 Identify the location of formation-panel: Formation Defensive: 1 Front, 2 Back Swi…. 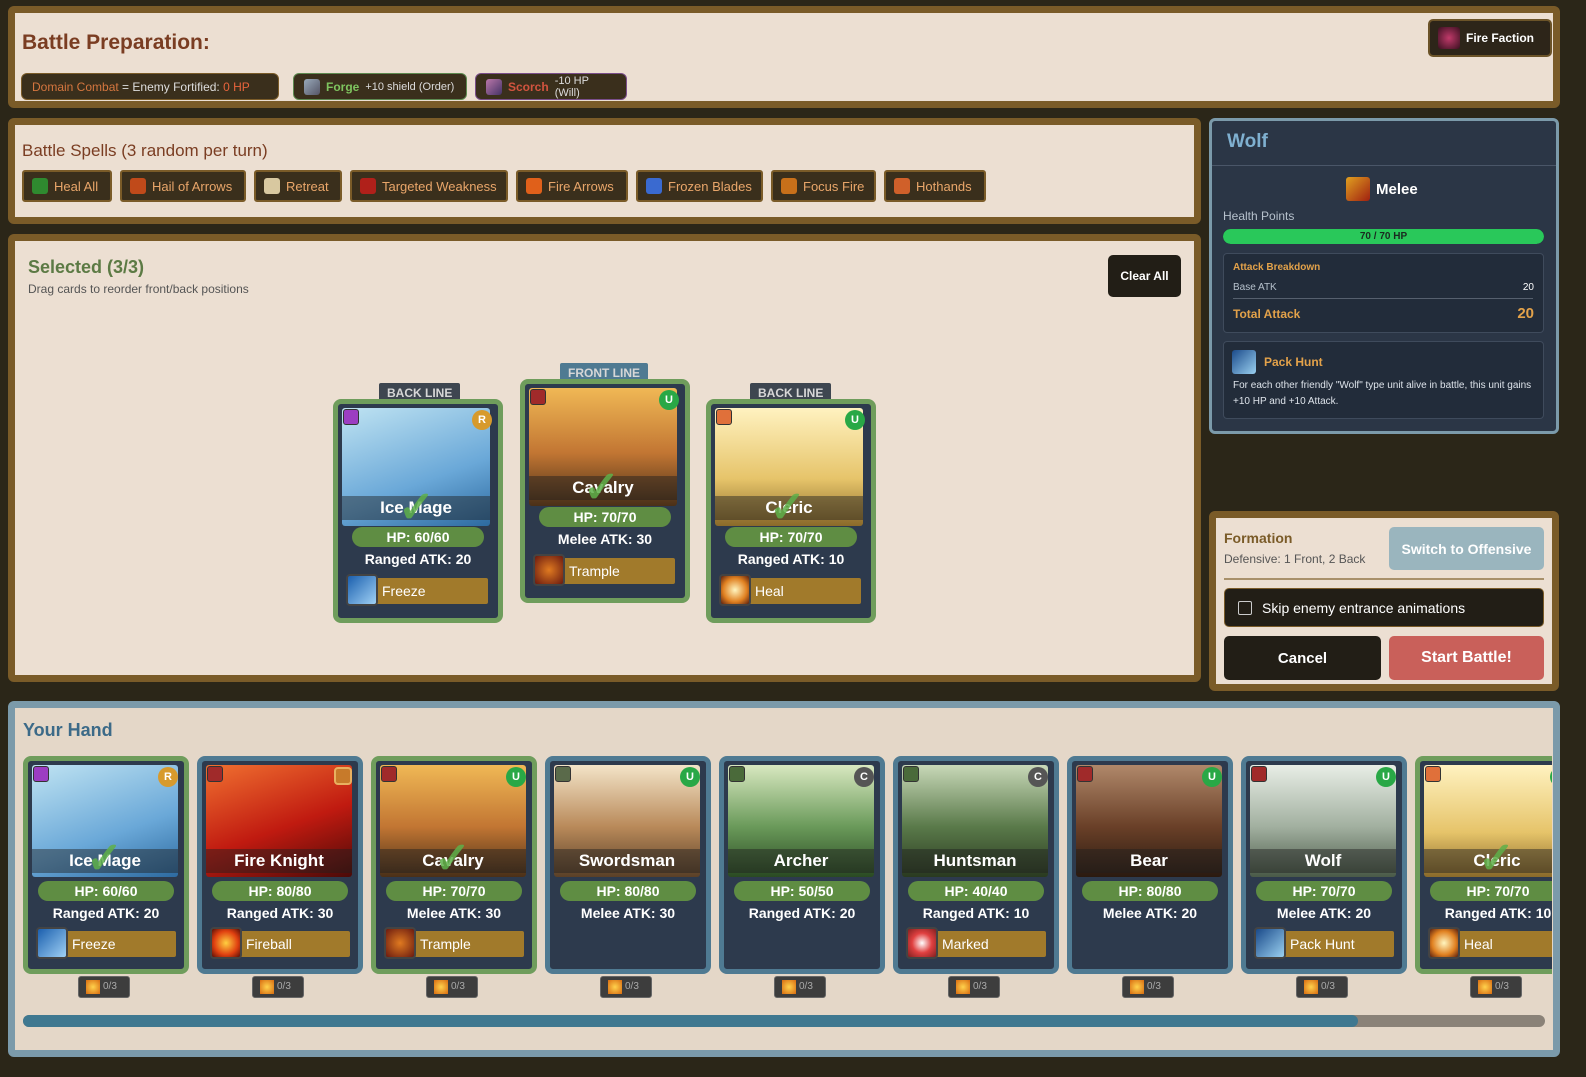
(1384, 601).